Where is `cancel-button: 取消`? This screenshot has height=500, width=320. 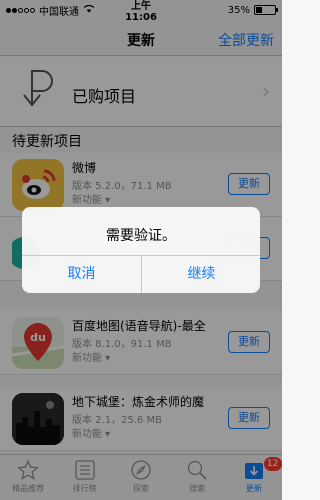 cancel-button: 取消 is located at coordinates (81, 273).